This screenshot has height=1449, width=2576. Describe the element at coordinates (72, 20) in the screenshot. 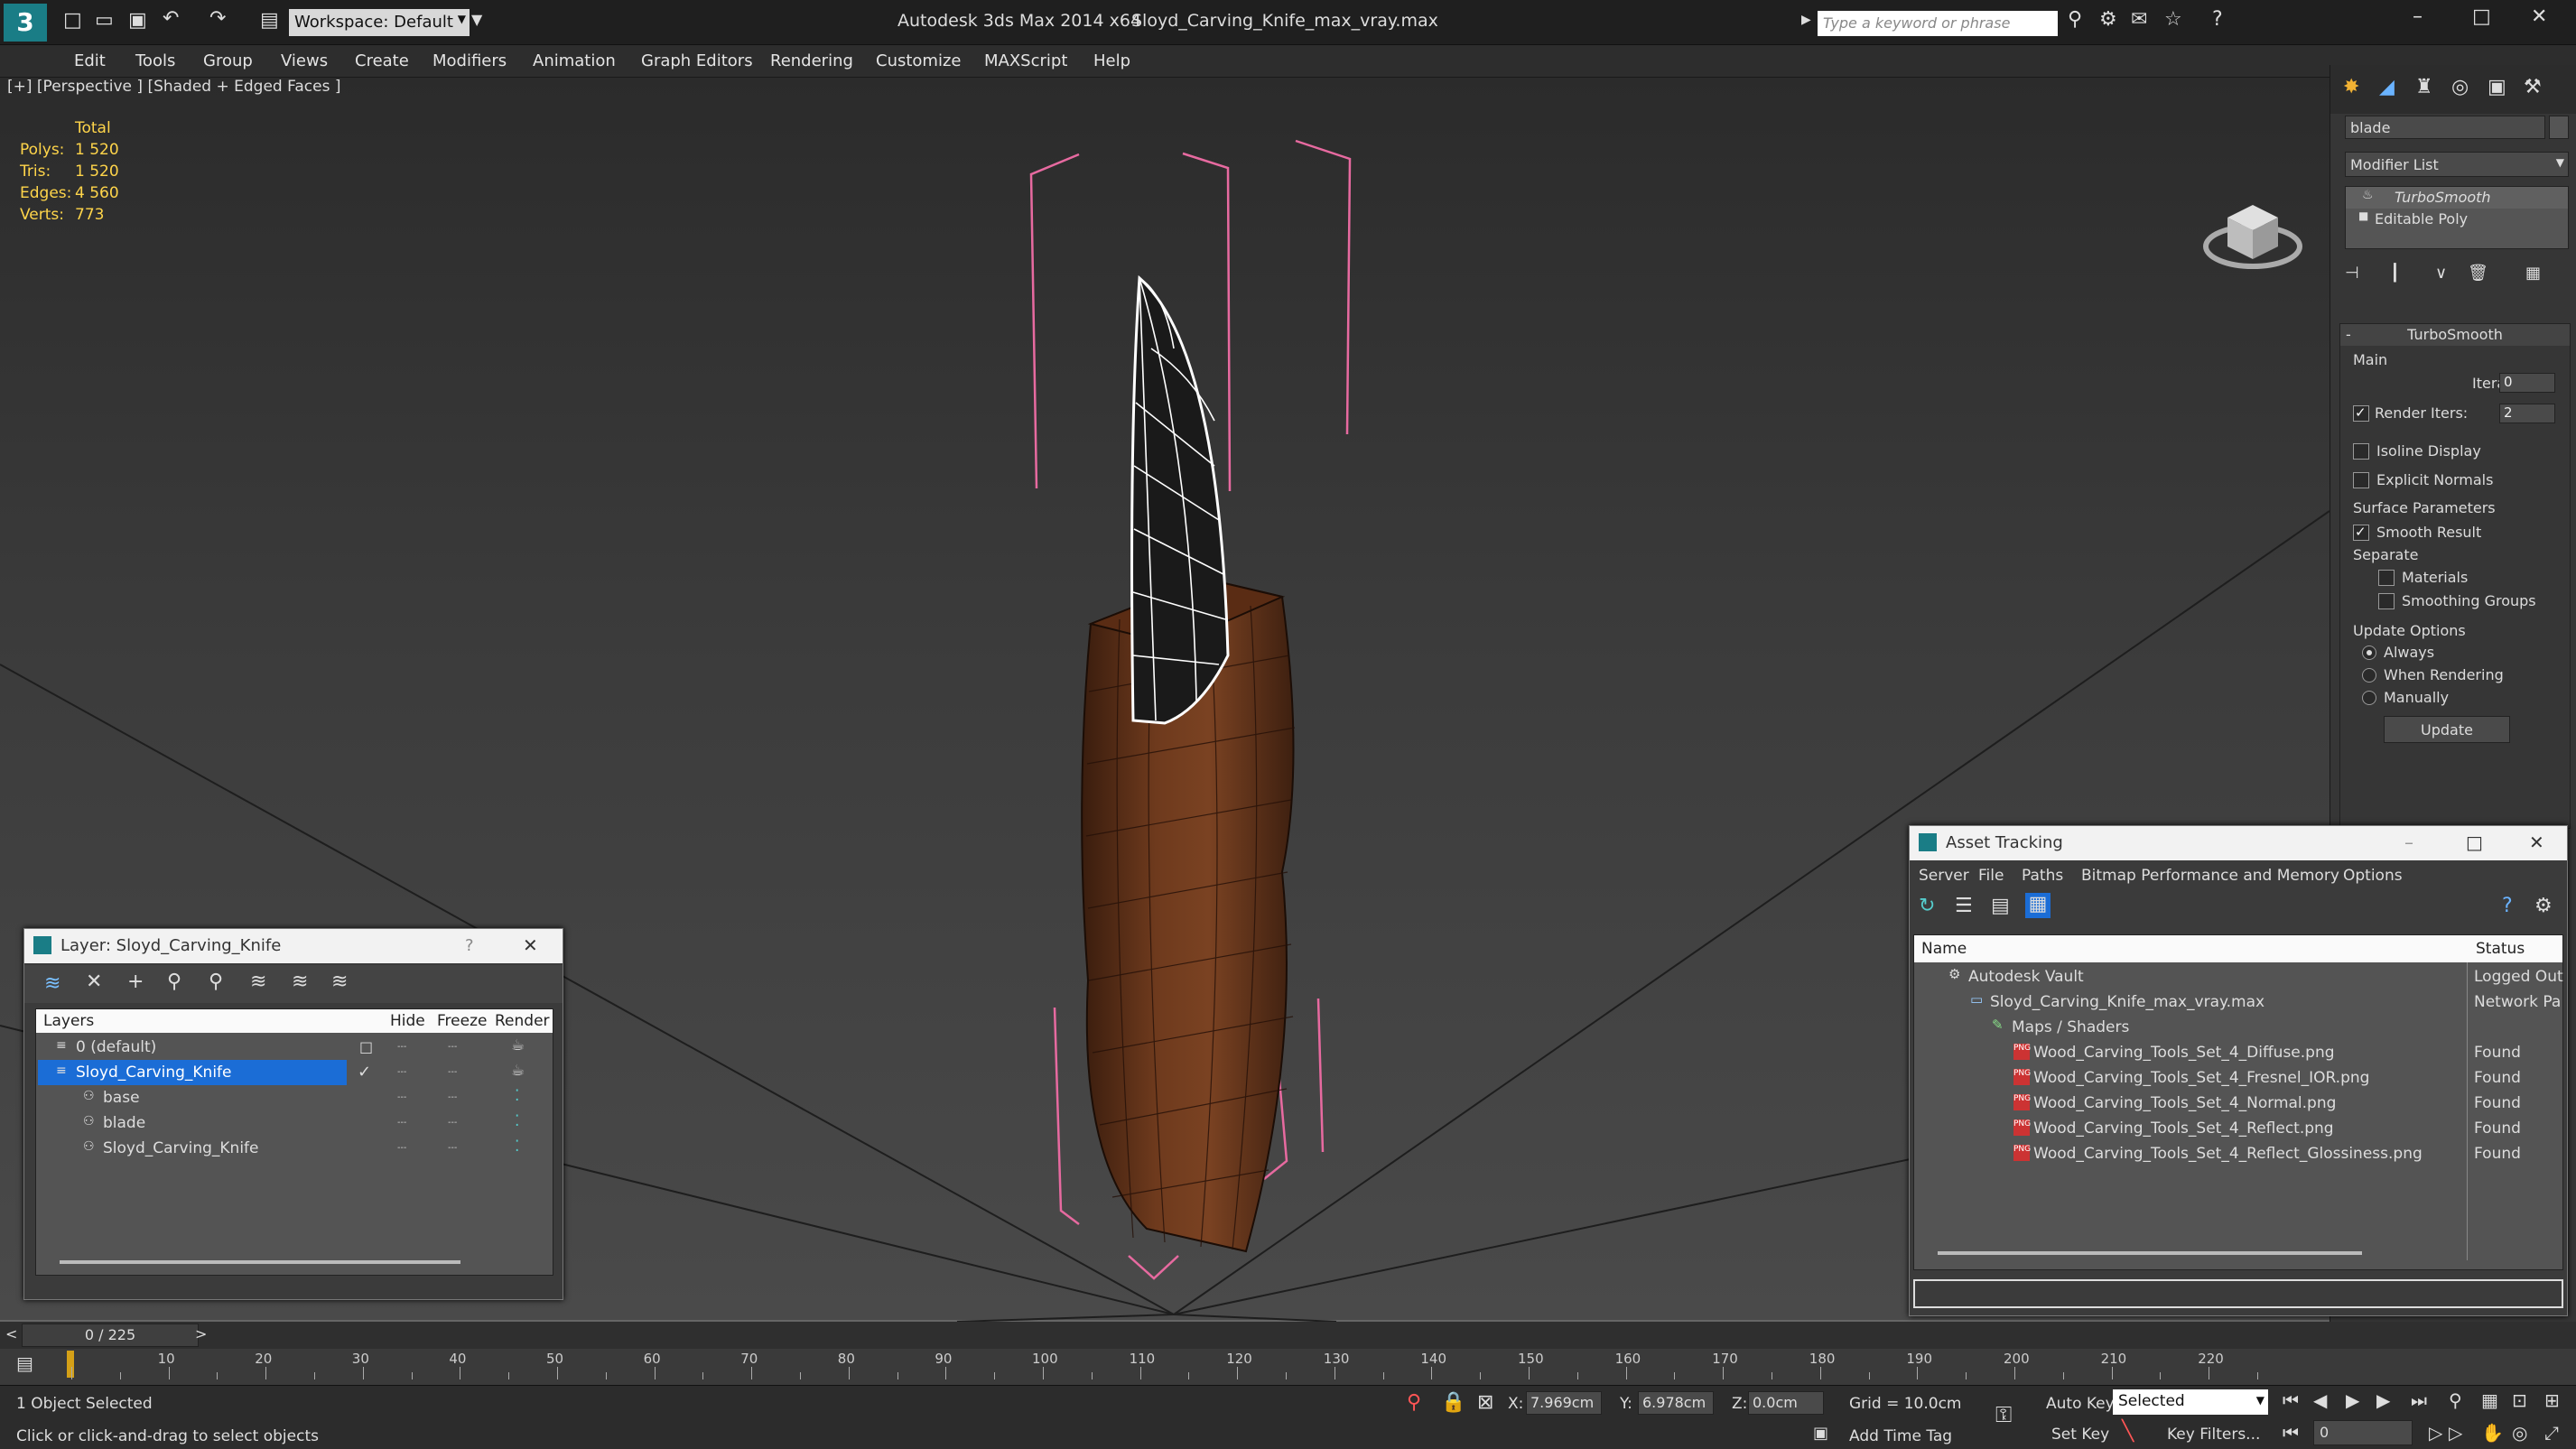

I see `new-file-icon: □` at that location.